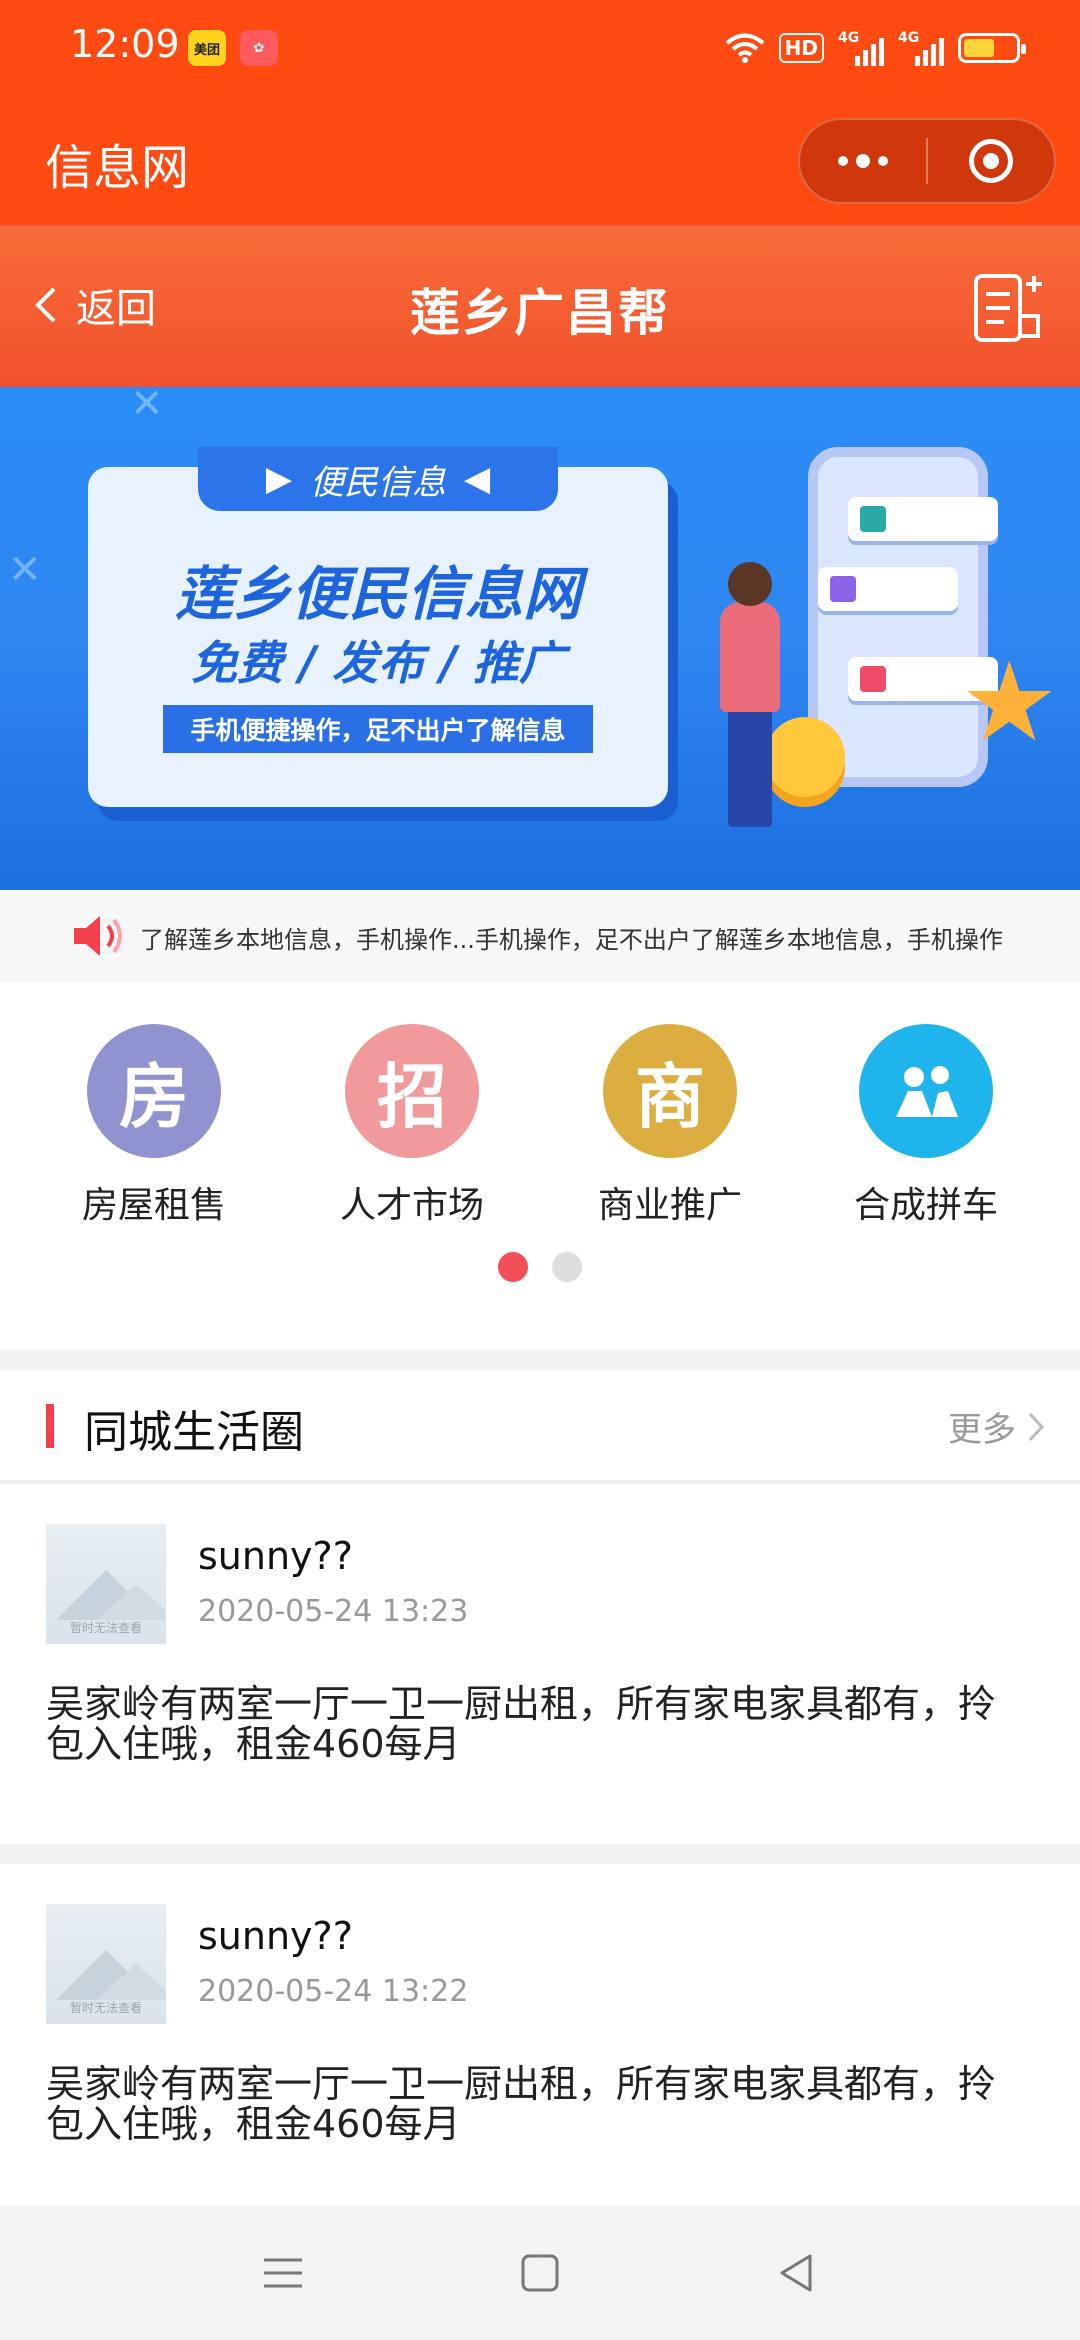  Describe the element at coordinates (805, 757) in the screenshot. I see `coins-illustration` at that location.